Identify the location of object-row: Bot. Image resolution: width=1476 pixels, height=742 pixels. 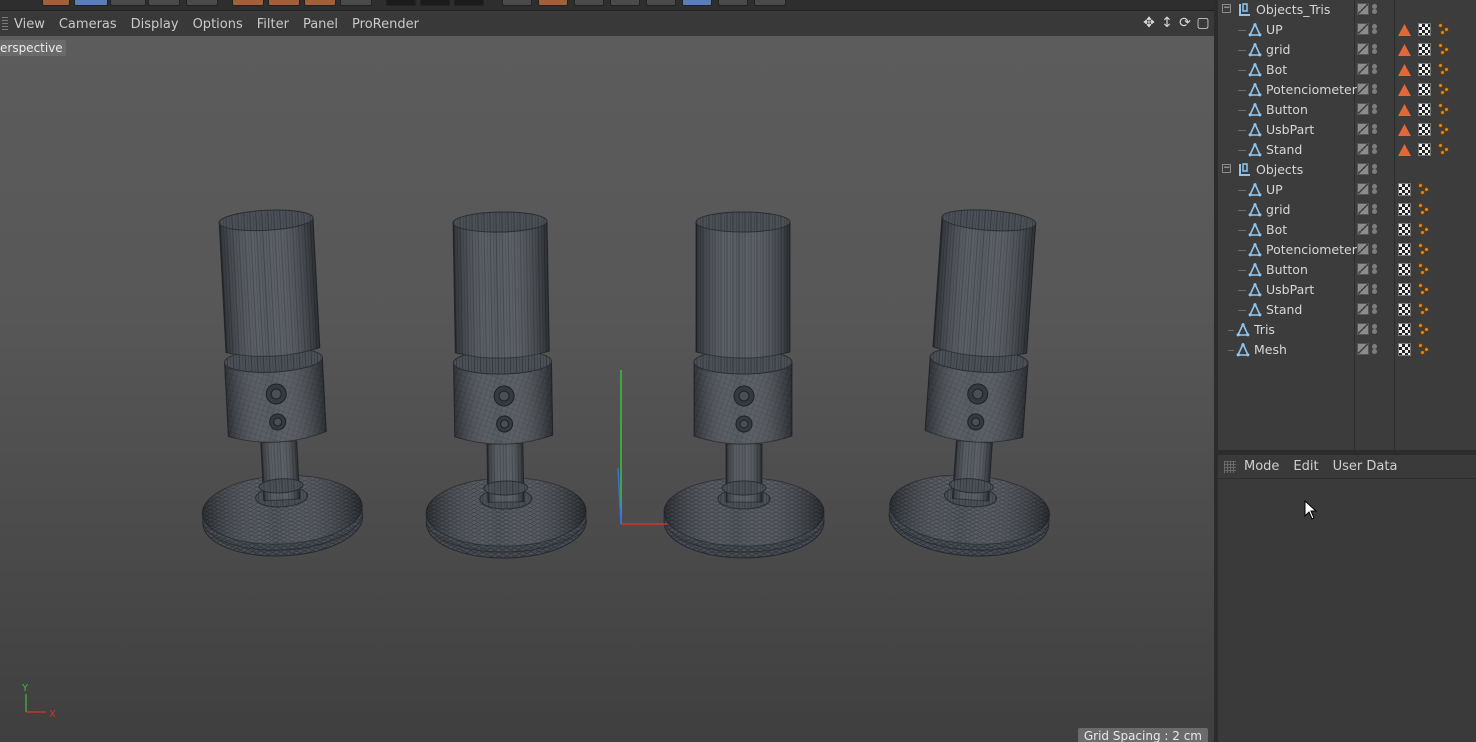
(1347, 70).